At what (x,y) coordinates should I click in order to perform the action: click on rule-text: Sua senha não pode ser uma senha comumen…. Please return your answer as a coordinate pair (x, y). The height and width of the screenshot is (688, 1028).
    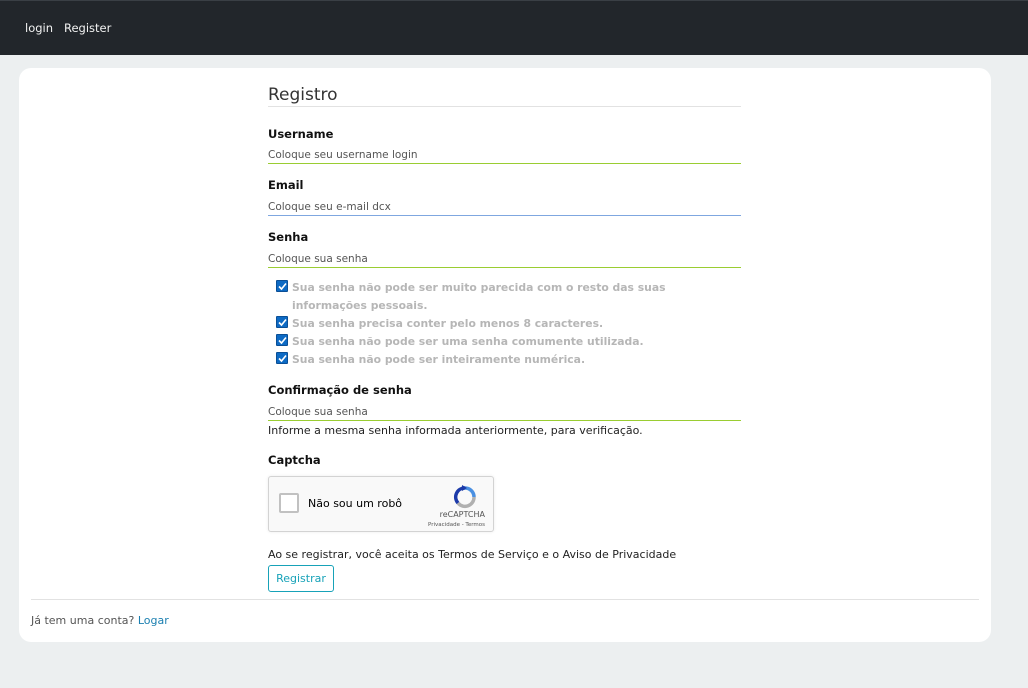
    Looking at the image, I should click on (468, 341).